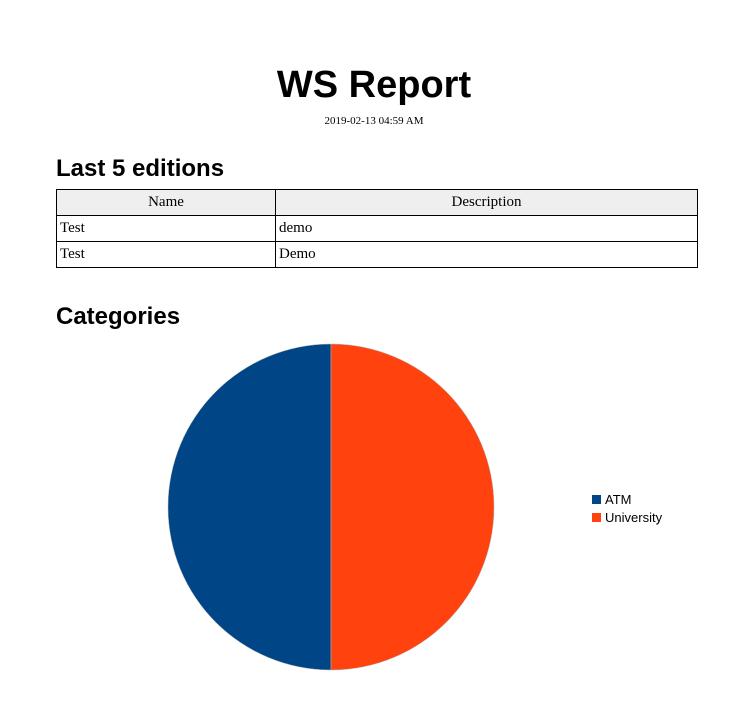  Describe the element at coordinates (634, 517) in the screenshot. I see `legend-label: University` at that location.